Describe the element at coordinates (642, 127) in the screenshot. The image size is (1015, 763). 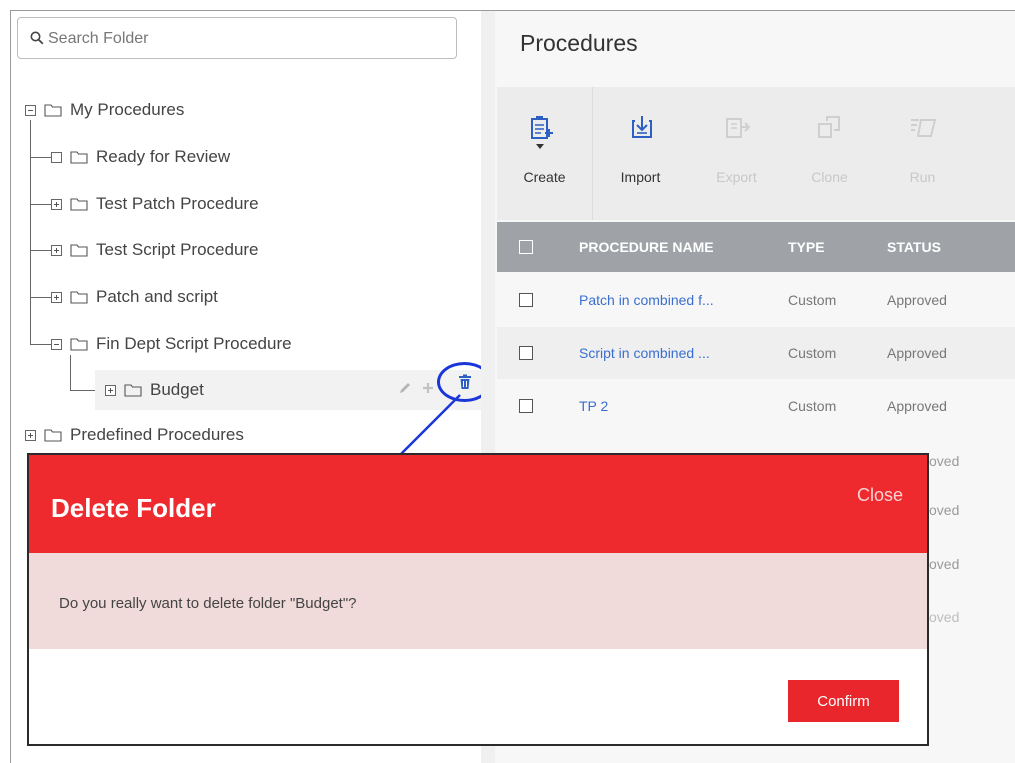
I see `import-icon` at that location.